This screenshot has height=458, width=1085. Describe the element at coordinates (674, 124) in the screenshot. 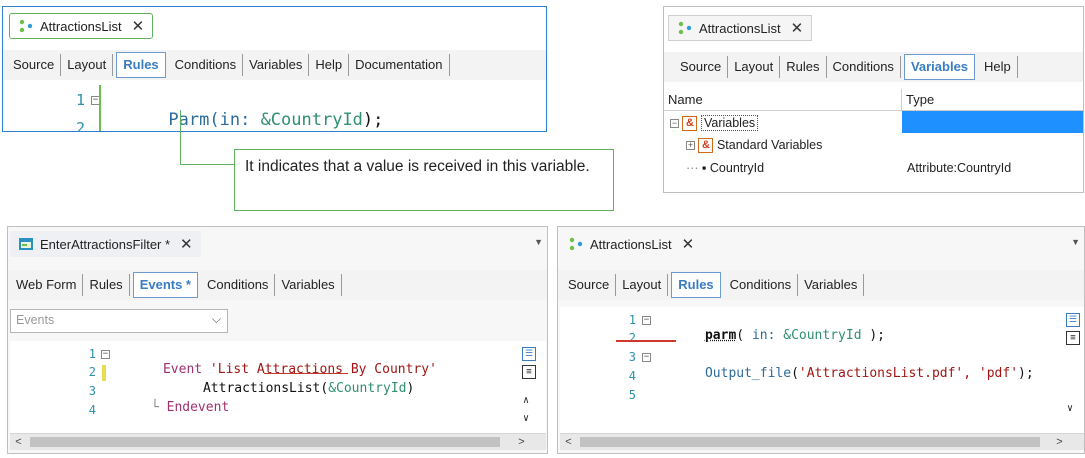

I see `collapse-icon: −` at that location.